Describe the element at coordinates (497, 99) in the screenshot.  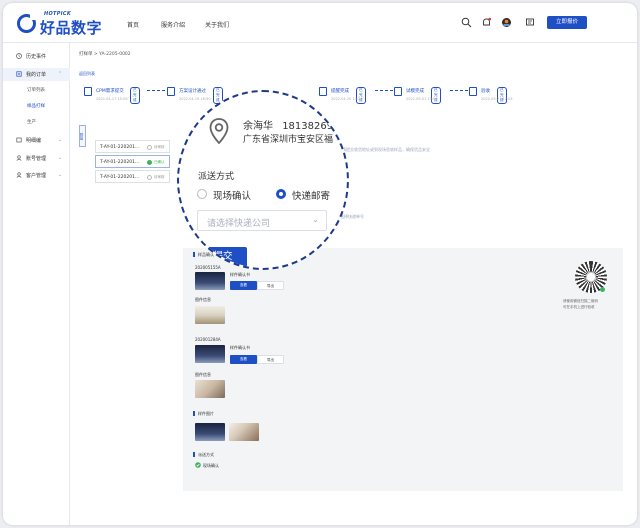
I see `step-date: 2022-05-21 17:05` at that location.